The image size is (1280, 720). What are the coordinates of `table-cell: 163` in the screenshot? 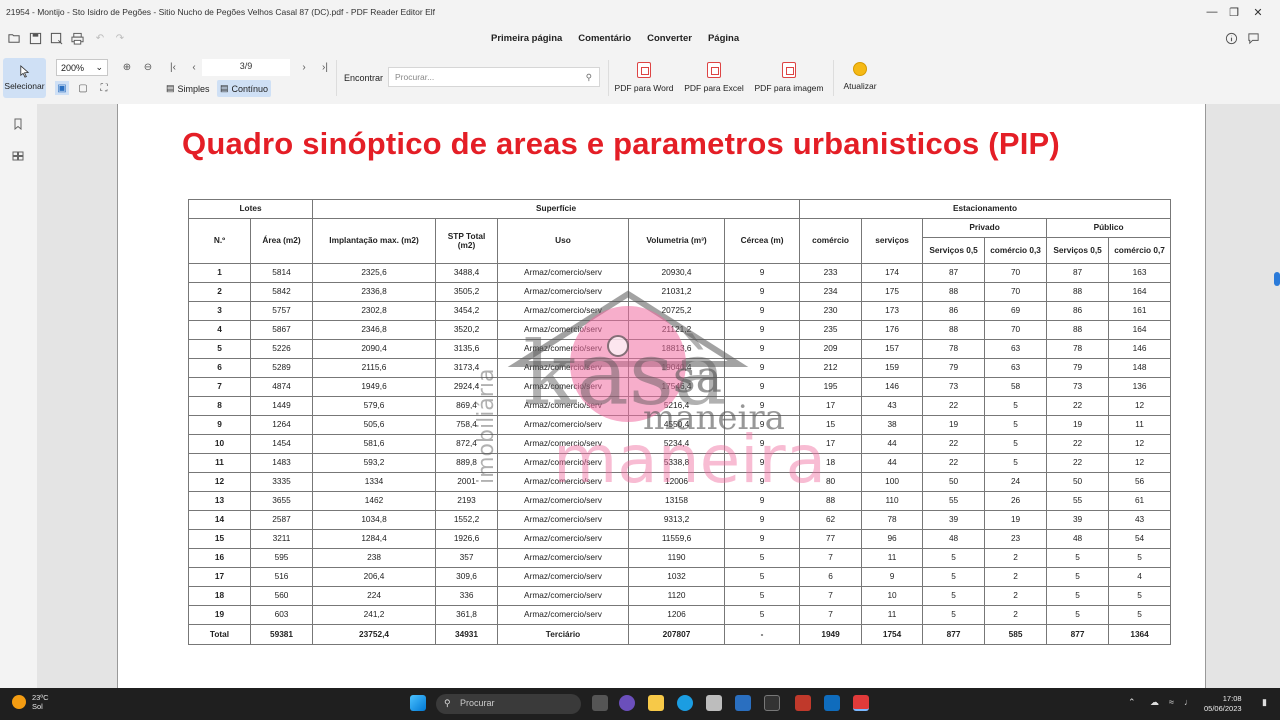 It's located at (1140, 273).